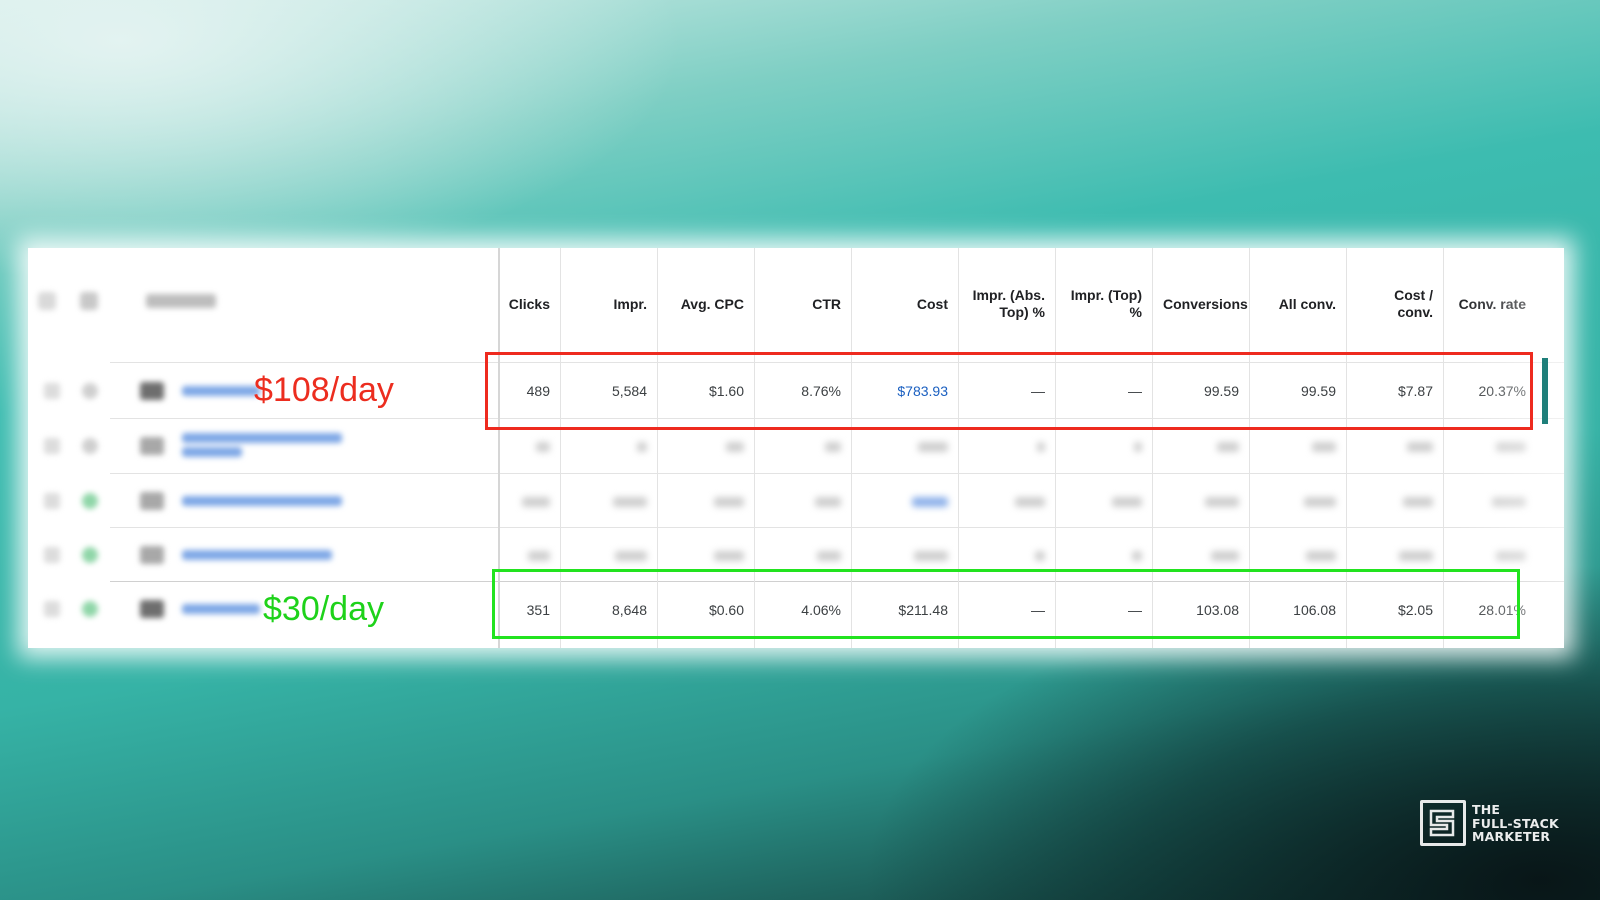 The height and width of the screenshot is (900, 1600). What do you see at coordinates (609, 304) in the screenshot?
I see `column-header-impr: Impr.` at bounding box center [609, 304].